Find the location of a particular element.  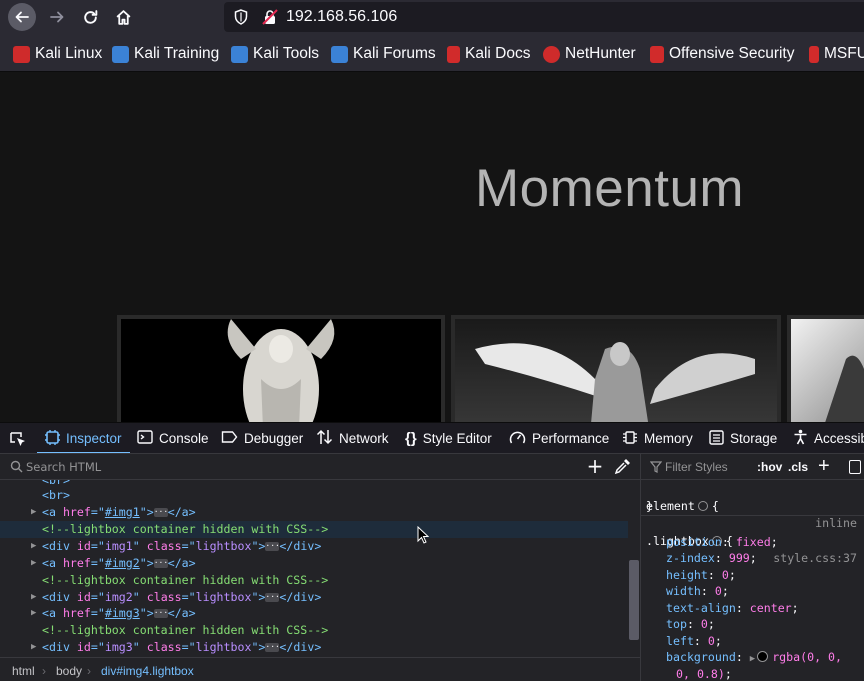

css-declaration: background: ▶ rgba(0, 0, is located at coordinates (752, 657).